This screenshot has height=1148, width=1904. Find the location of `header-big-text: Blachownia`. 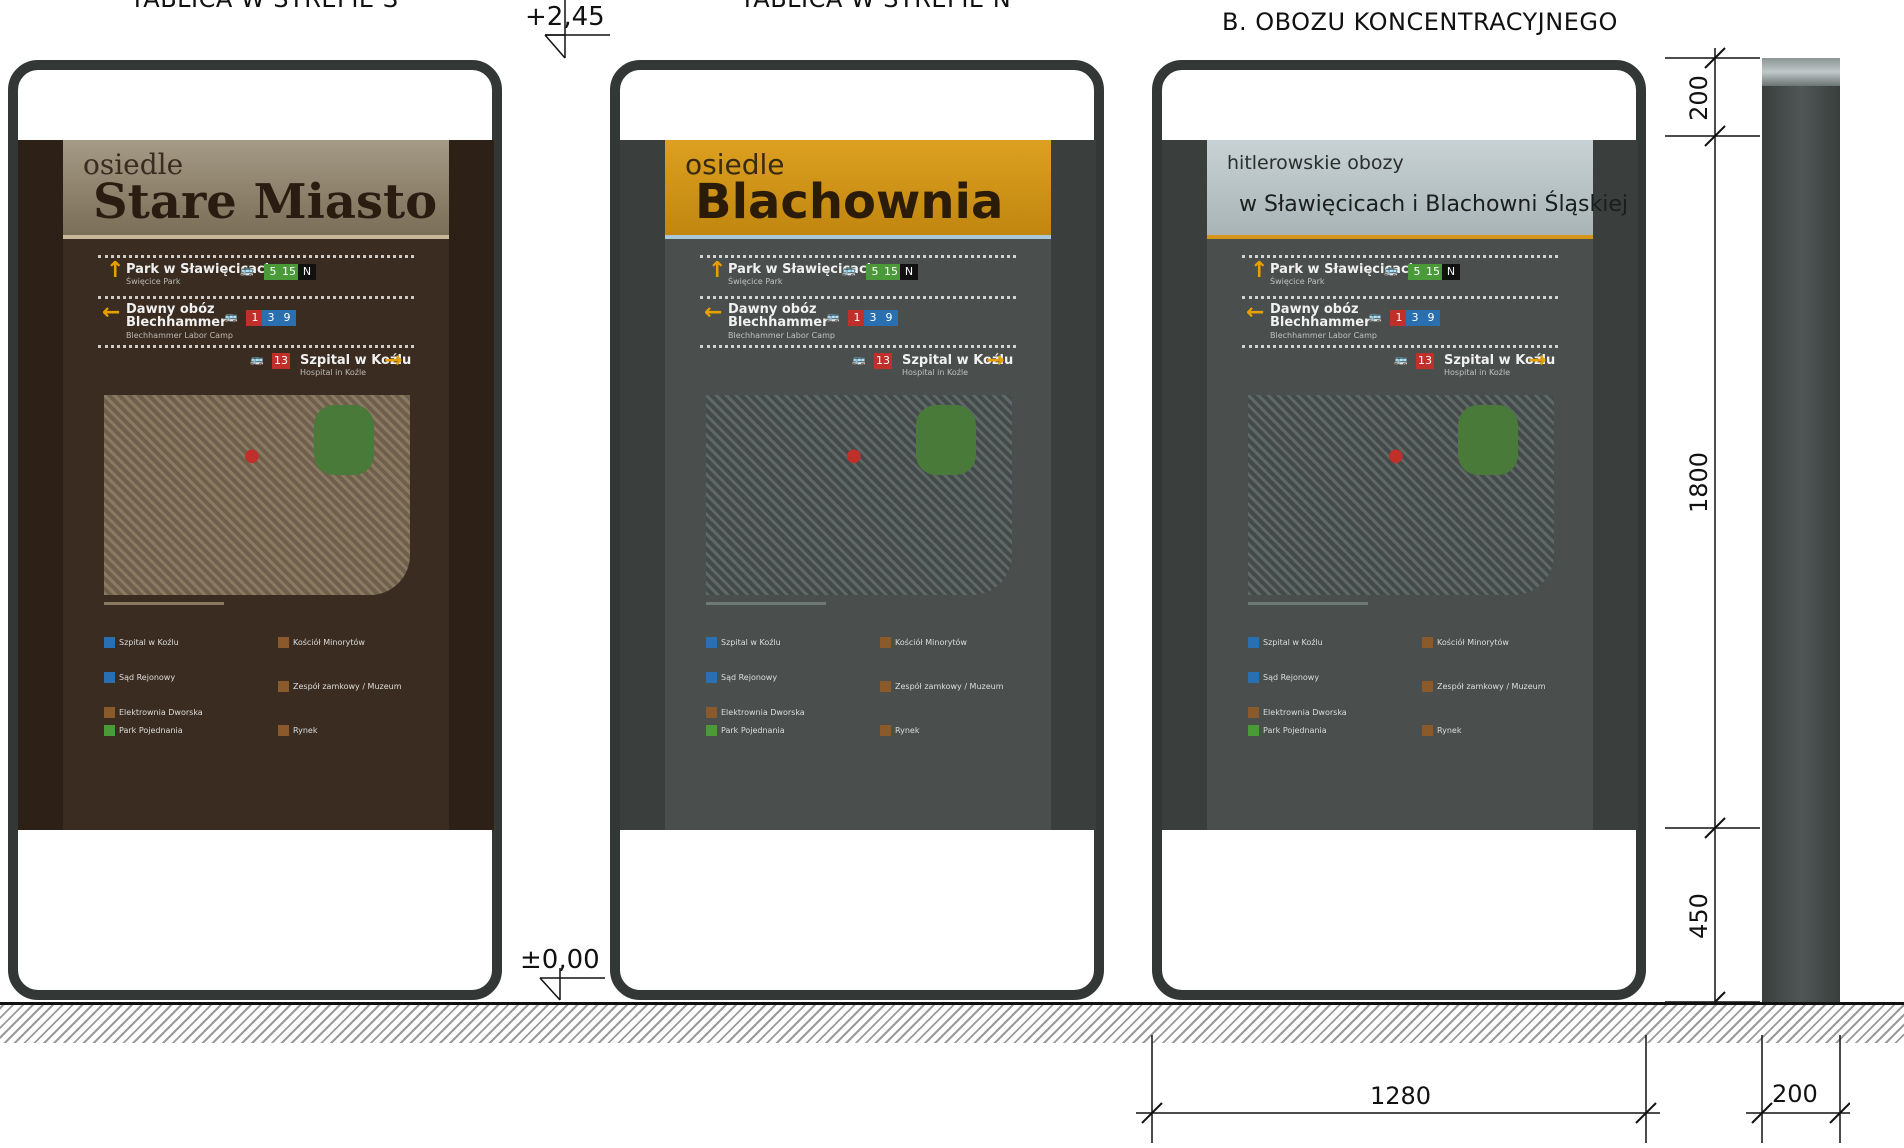

header-big-text: Blachownia is located at coordinates (849, 202).